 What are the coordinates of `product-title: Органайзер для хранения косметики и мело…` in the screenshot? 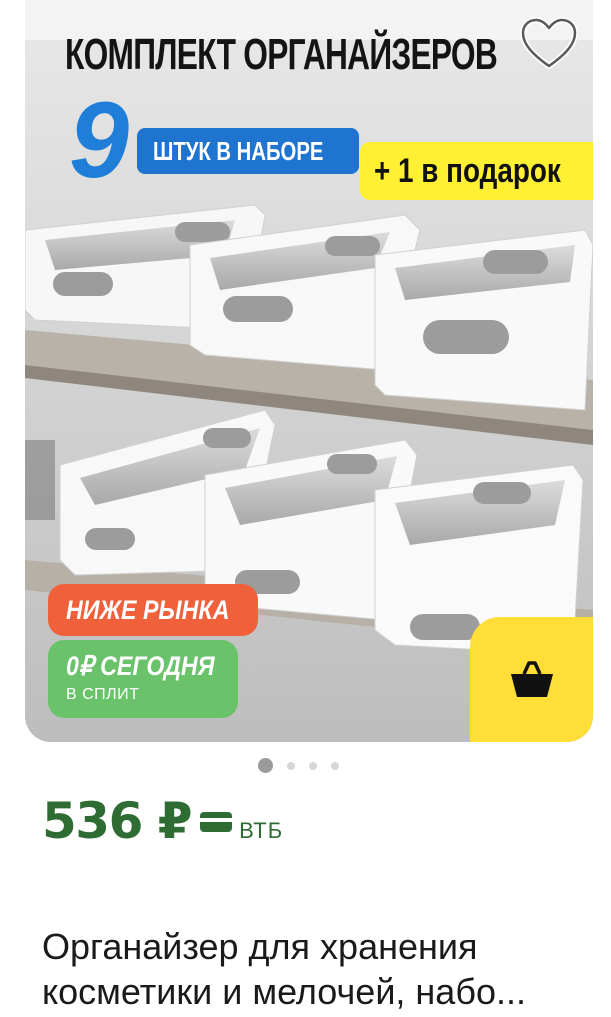 It's located at (312, 969).